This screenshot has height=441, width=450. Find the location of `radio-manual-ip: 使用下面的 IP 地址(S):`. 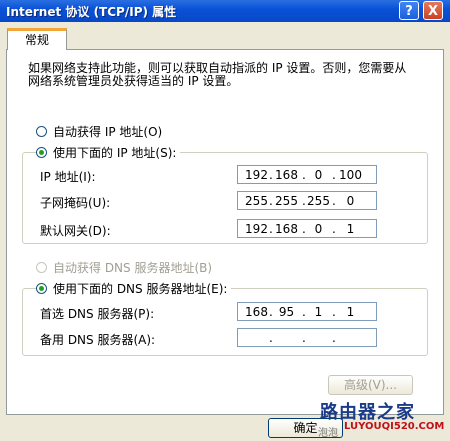

radio-manual-ip: 使用下面的 IP 地址(S): is located at coordinates (108, 152).